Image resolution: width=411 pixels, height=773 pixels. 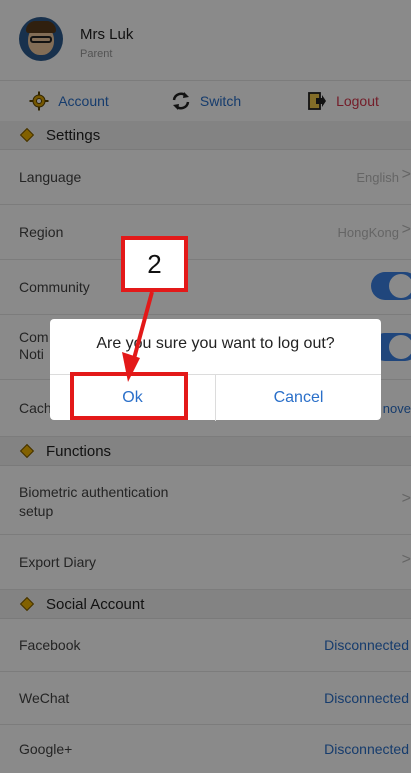 What do you see at coordinates (215, 343) in the screenshot?
I see `dialog-message: Are you sure you want to log out?` at bounding box center [215, 343].